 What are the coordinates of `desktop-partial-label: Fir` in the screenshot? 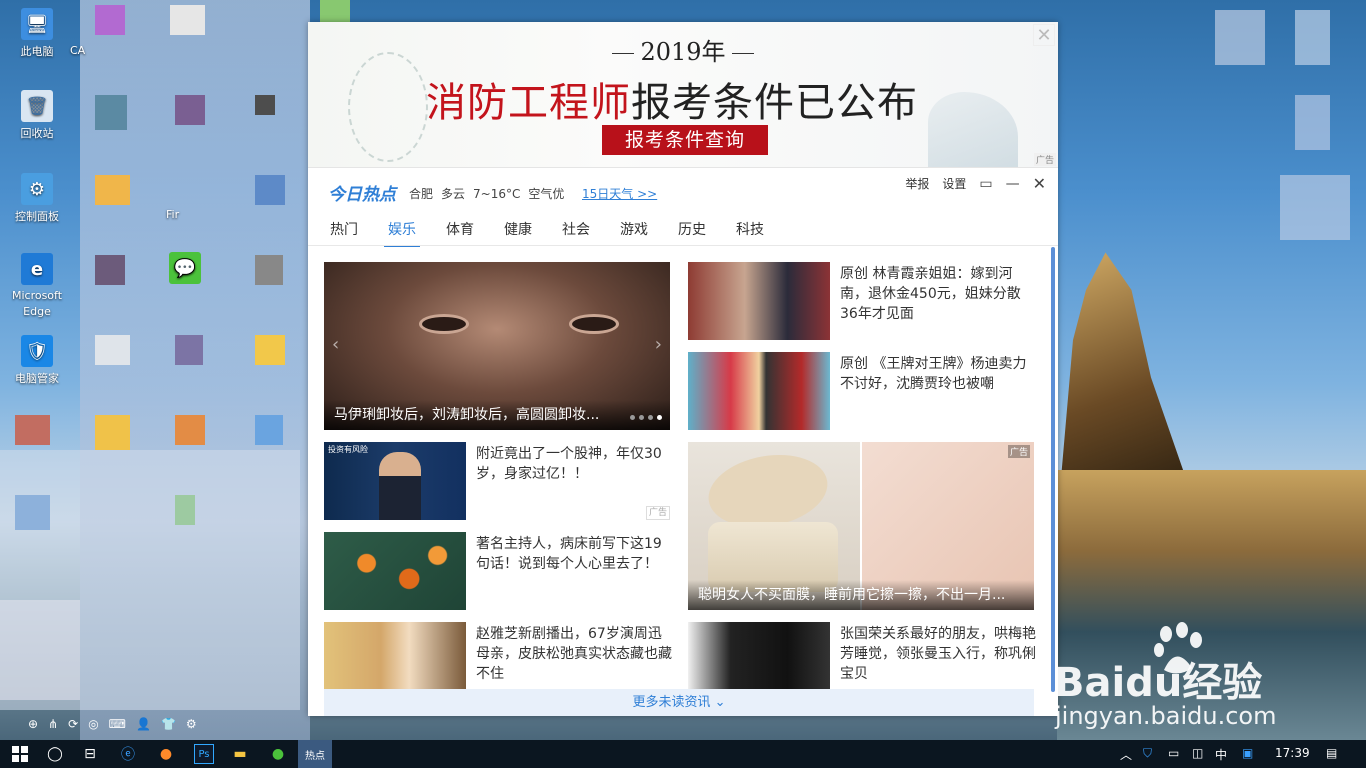 It's located at (173, 214).